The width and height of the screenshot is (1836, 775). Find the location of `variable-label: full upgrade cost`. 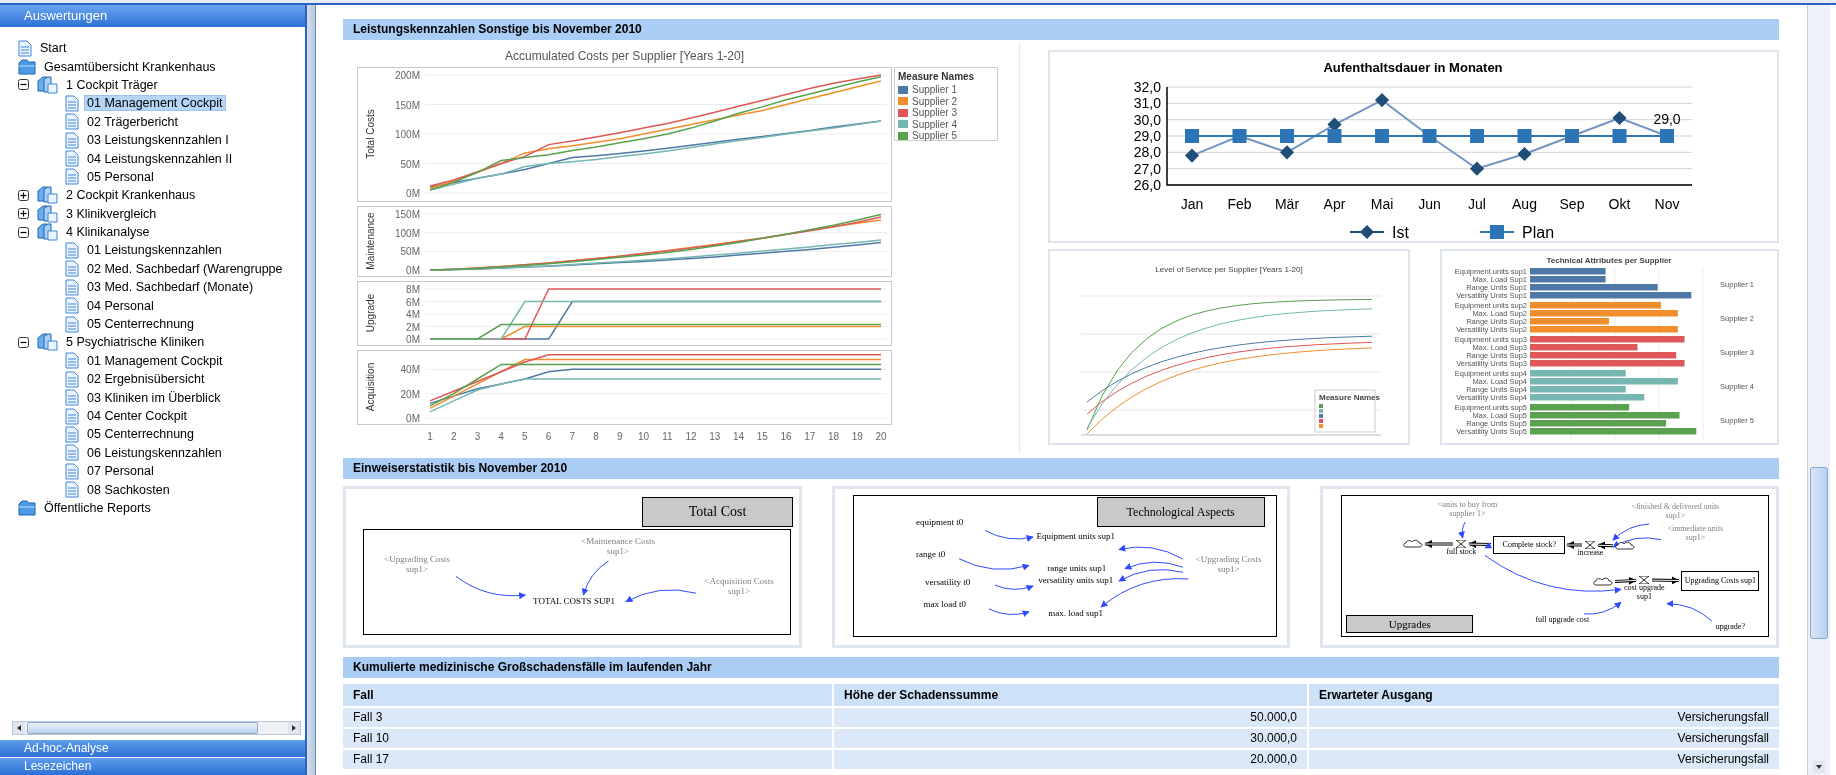

variable-label: full upgrade cost is located at coordinates (1562, 621).